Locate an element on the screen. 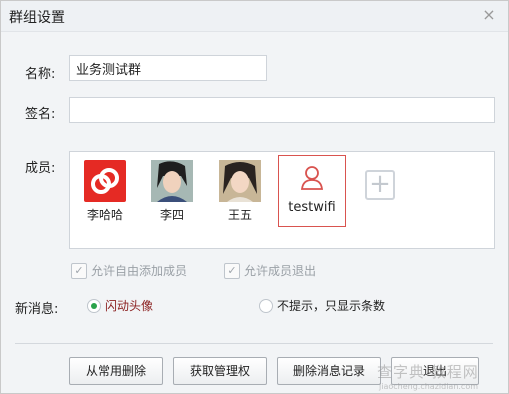 The image size is (509, 394). member-wangwu: 王五 is located at coordinates (240, 193).